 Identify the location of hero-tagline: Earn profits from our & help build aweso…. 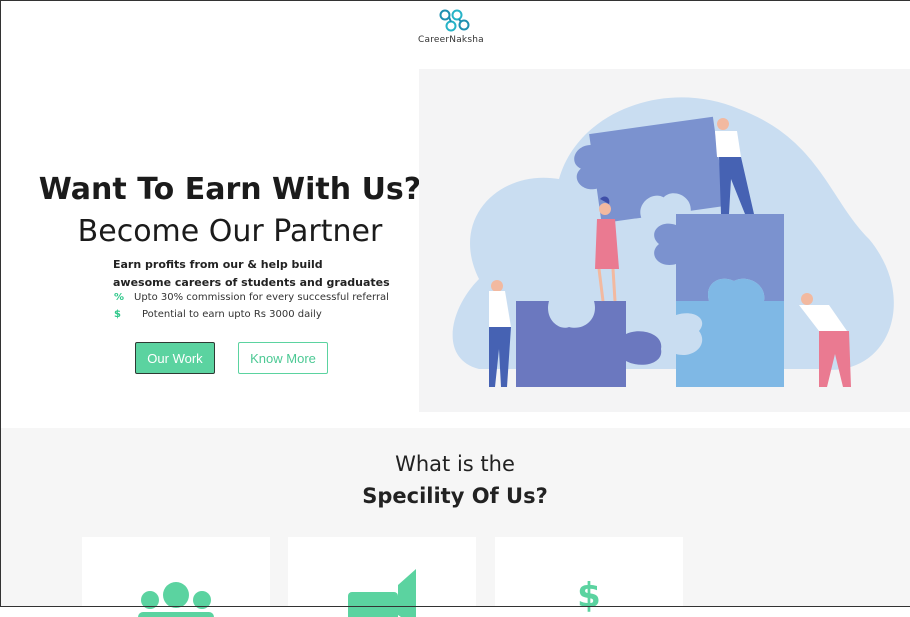
(251, 274).